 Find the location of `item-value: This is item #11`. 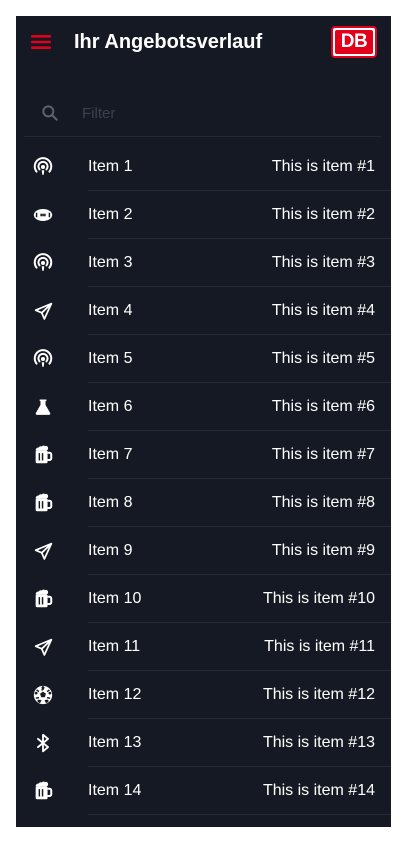

item-value: This is item #11 is located at coordinates (319, 646).